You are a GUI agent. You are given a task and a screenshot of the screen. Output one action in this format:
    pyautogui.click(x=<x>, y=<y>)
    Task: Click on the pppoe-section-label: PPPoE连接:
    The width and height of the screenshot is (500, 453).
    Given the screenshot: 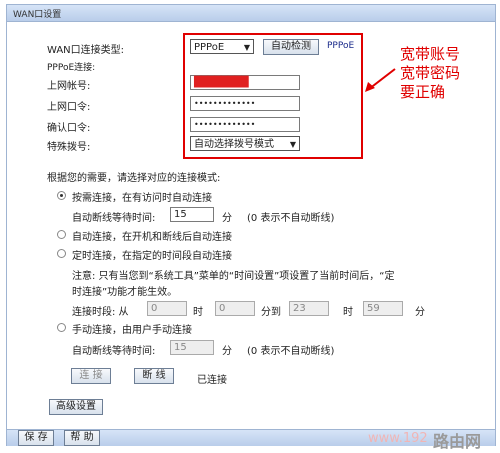 What is the action you would take?
    pyautogui.click(x=71, y=68)
    